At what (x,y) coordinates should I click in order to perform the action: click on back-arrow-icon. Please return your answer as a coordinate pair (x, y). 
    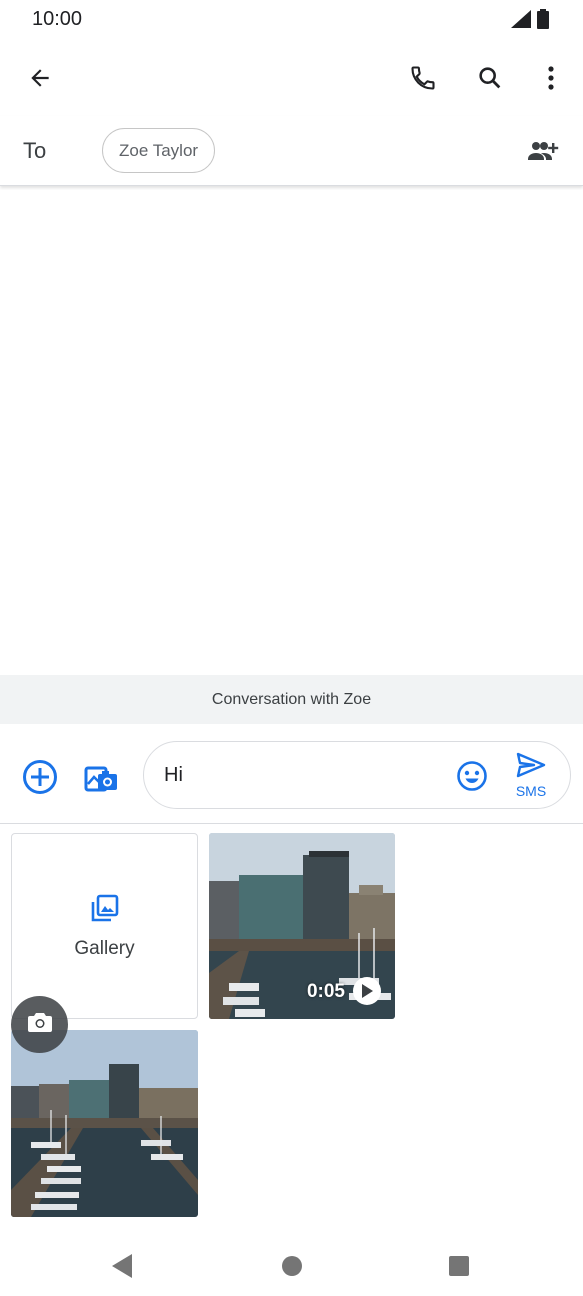
    Looking at the image, I should click on (40, 78).